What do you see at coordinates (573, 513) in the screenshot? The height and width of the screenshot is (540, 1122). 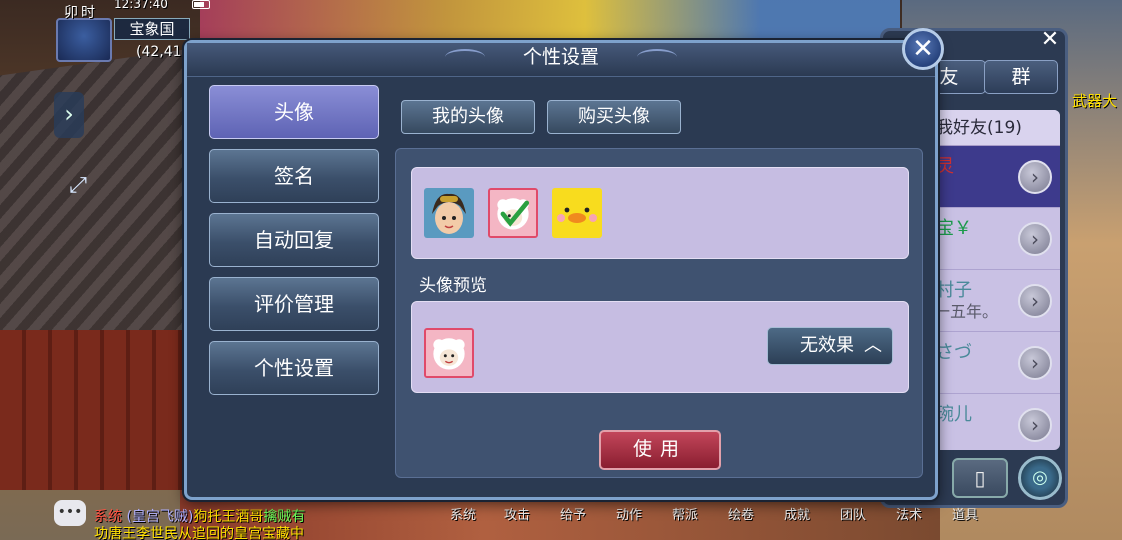 I see `menu-give: 给予` at bounding box center [573, 513].